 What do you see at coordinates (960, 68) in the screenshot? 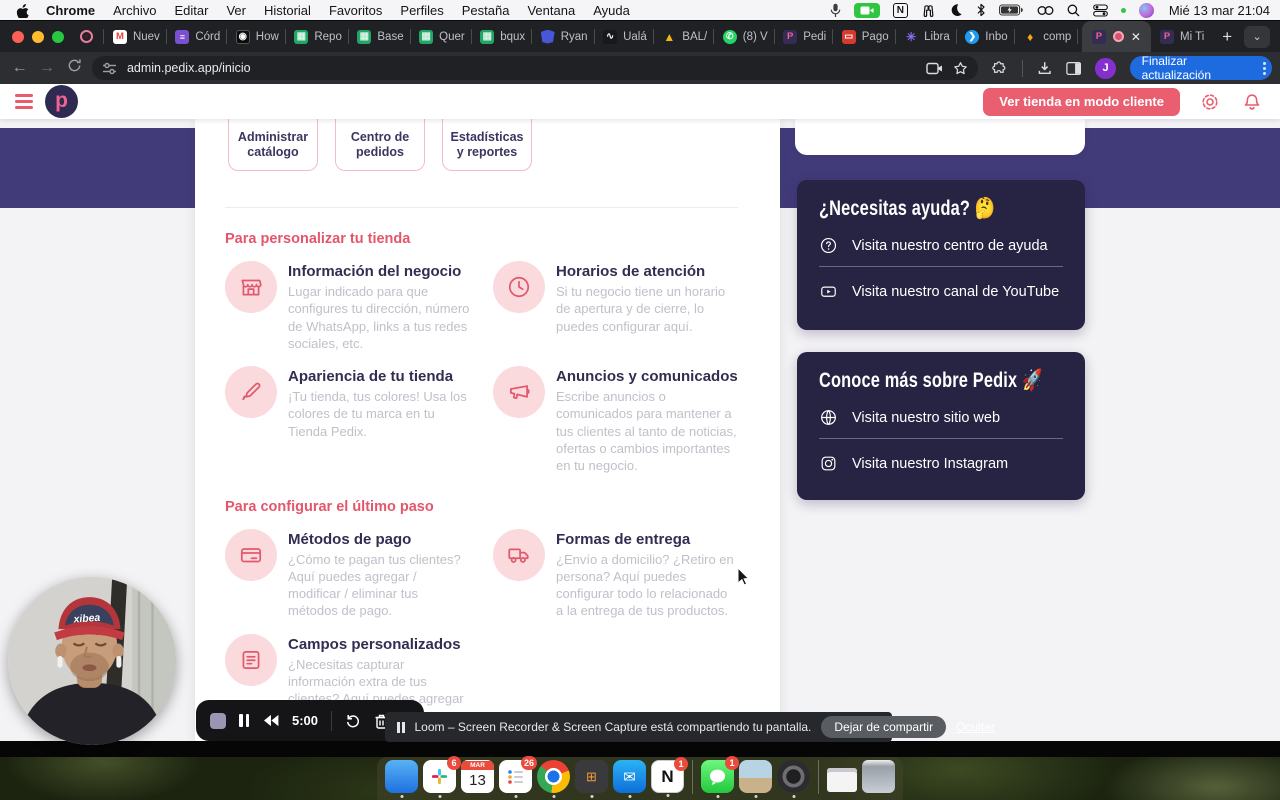
I see `bookmark-star-icon` at bounding box center [960, 68].